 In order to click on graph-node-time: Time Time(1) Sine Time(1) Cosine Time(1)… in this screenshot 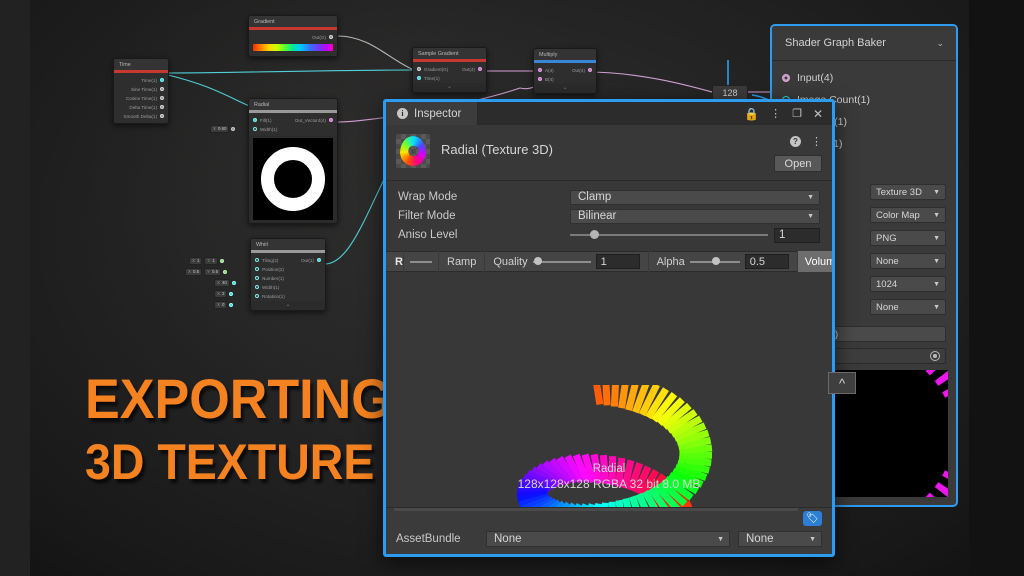, I will do `click(141, 91)`.